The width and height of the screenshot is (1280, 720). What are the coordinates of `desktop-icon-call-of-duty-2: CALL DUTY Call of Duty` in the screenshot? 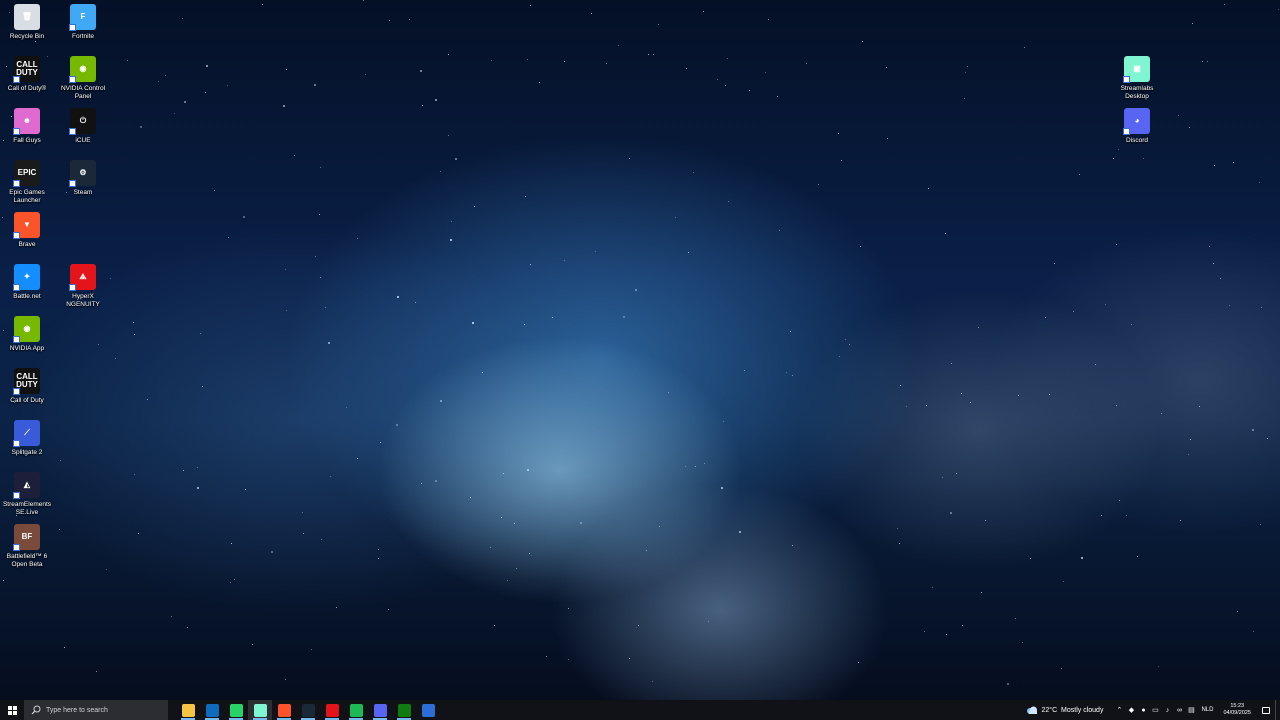 It's located at (27, 386).